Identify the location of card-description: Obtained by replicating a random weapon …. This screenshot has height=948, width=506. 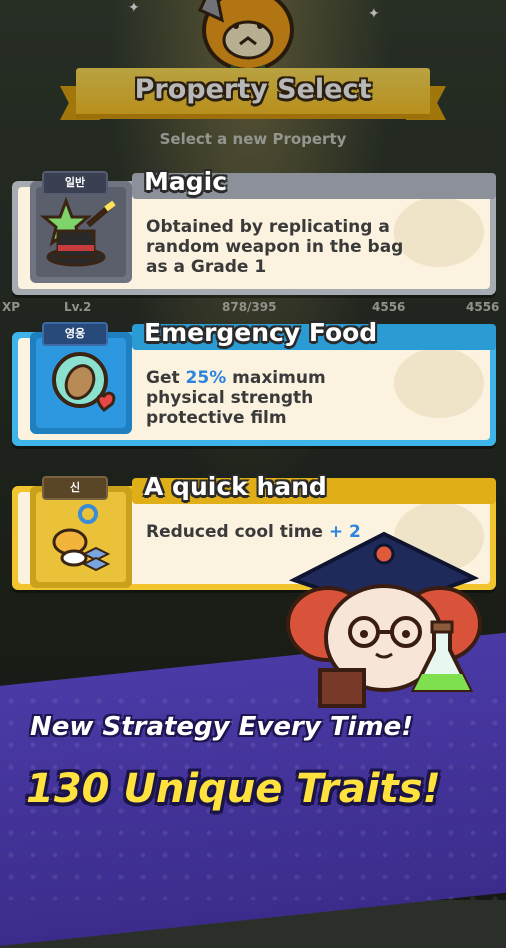
(275, 247).